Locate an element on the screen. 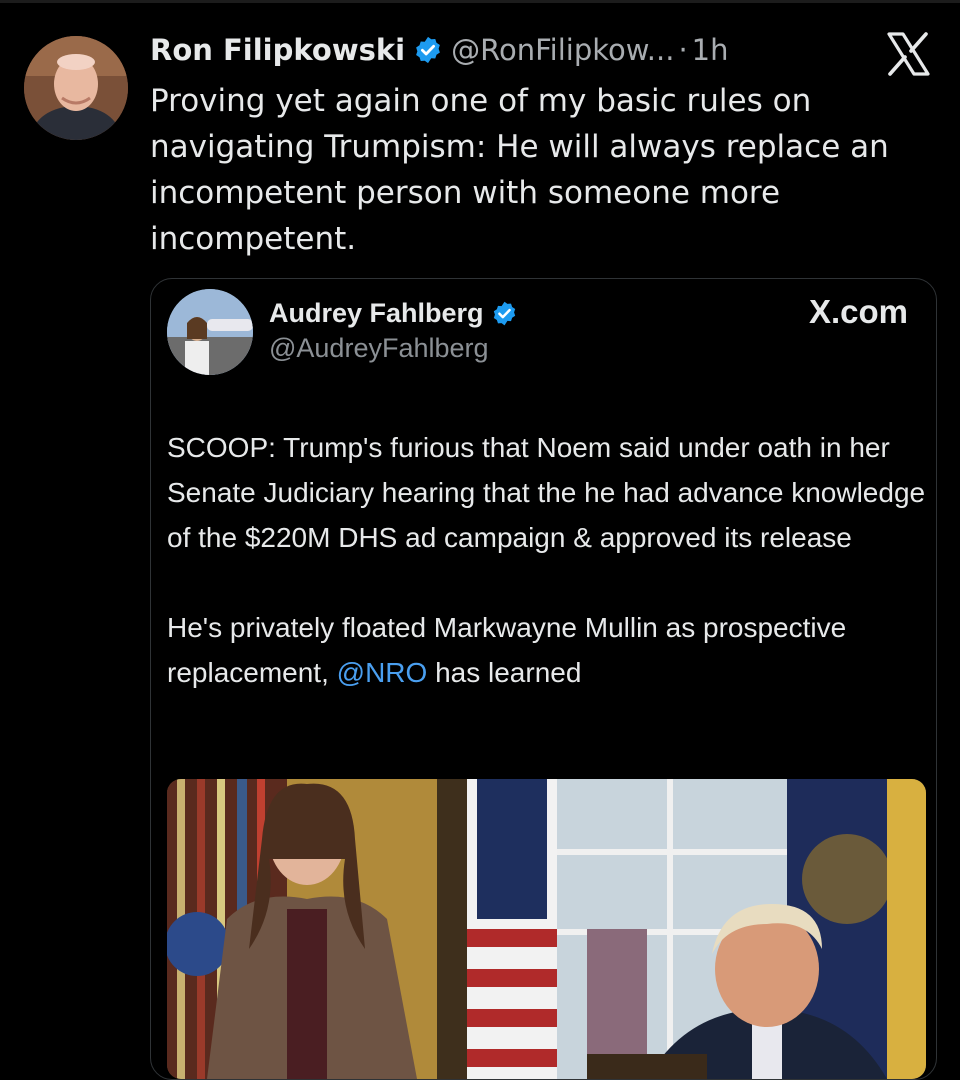 The height and width of the screenshot is (1080, 960). mention-link: @NRO is located at coordinates (382, 672).